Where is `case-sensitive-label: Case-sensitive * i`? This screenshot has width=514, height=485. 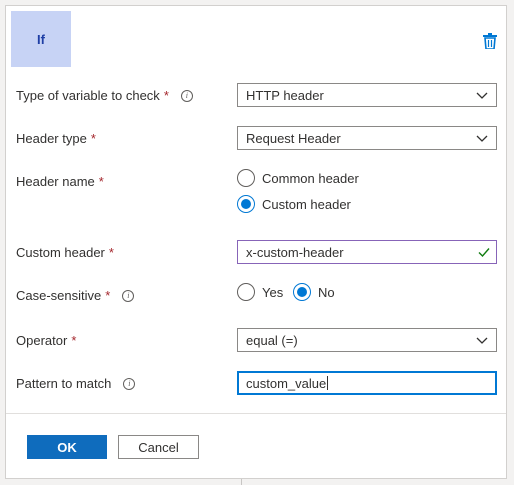
case-sensitive-label: Case-sensitive * i is located at coordinates (75, 295).